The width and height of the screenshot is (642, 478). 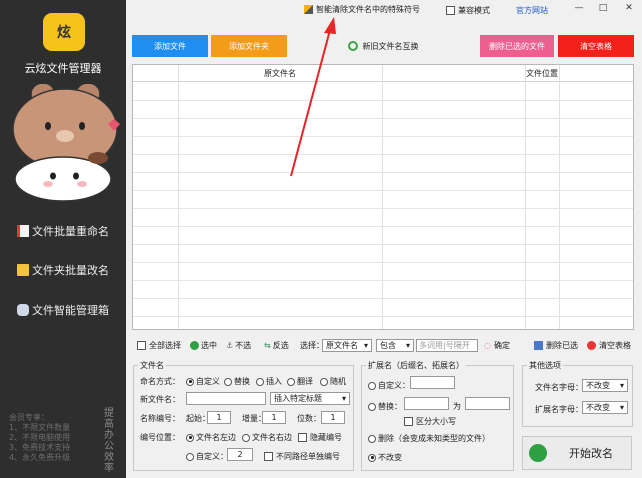 What do you see at coordinates (238, 345) in the screenshot?
I see `deselect-button: ⚓ 不选` at bounding box center [238, 345].